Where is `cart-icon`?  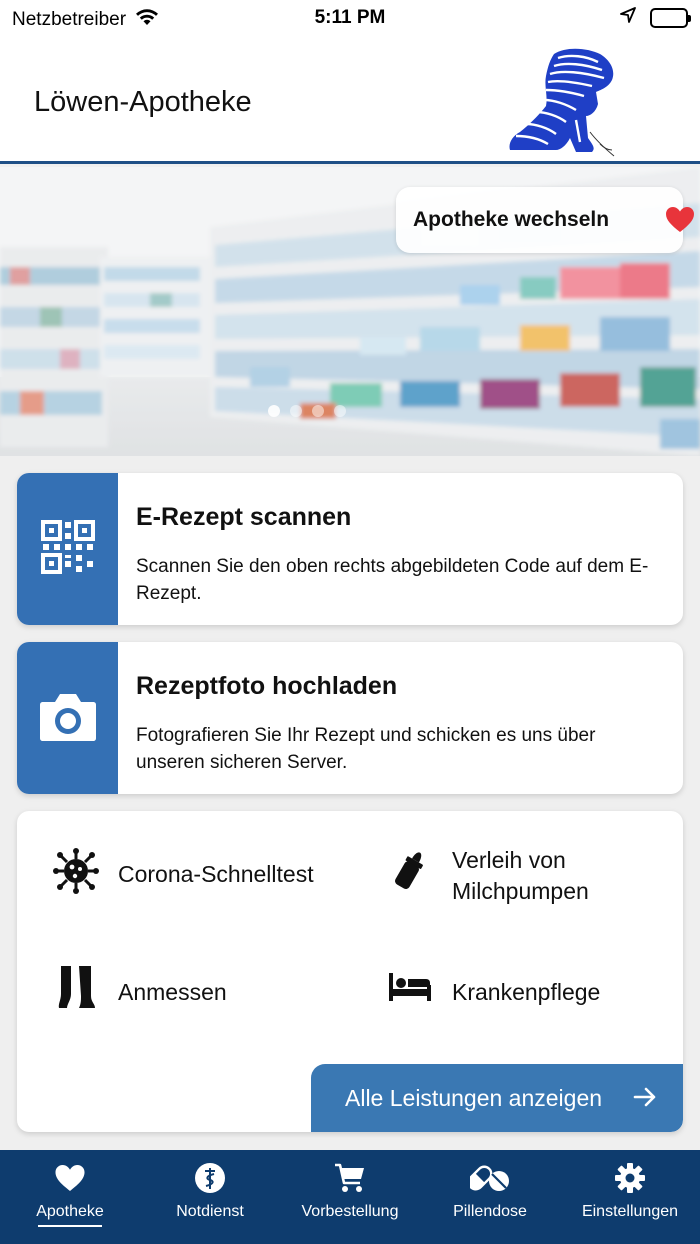 cart-icon is located at coordinates (350, 1178).